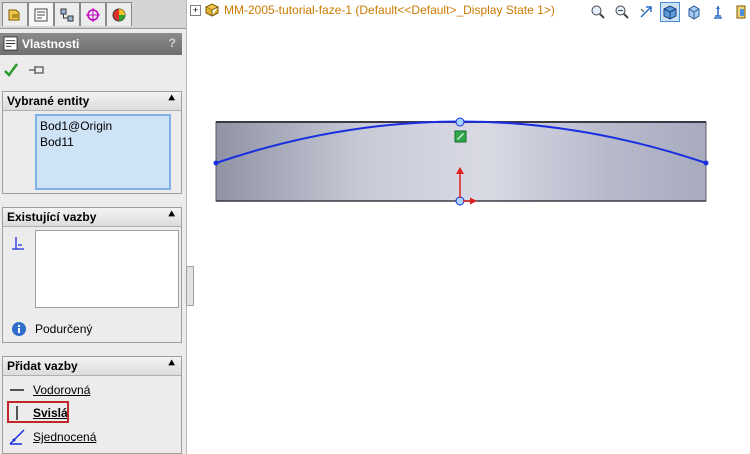 This screenshot has width=750, height=454. I want to click on display-style-button, so click(670, 12).